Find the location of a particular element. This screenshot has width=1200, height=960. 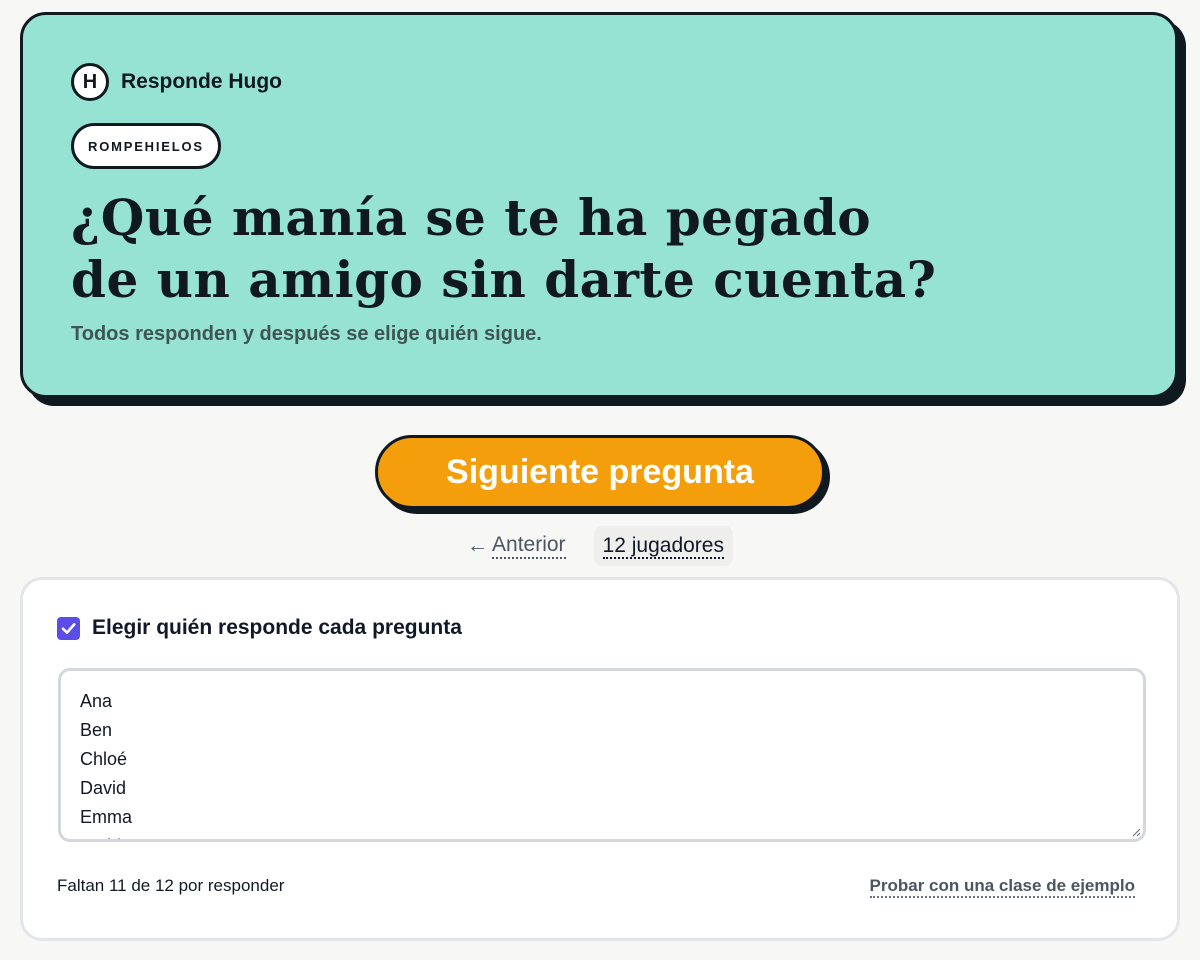

players-count-label: 12 jugadores is located at coordinates (663, 546).